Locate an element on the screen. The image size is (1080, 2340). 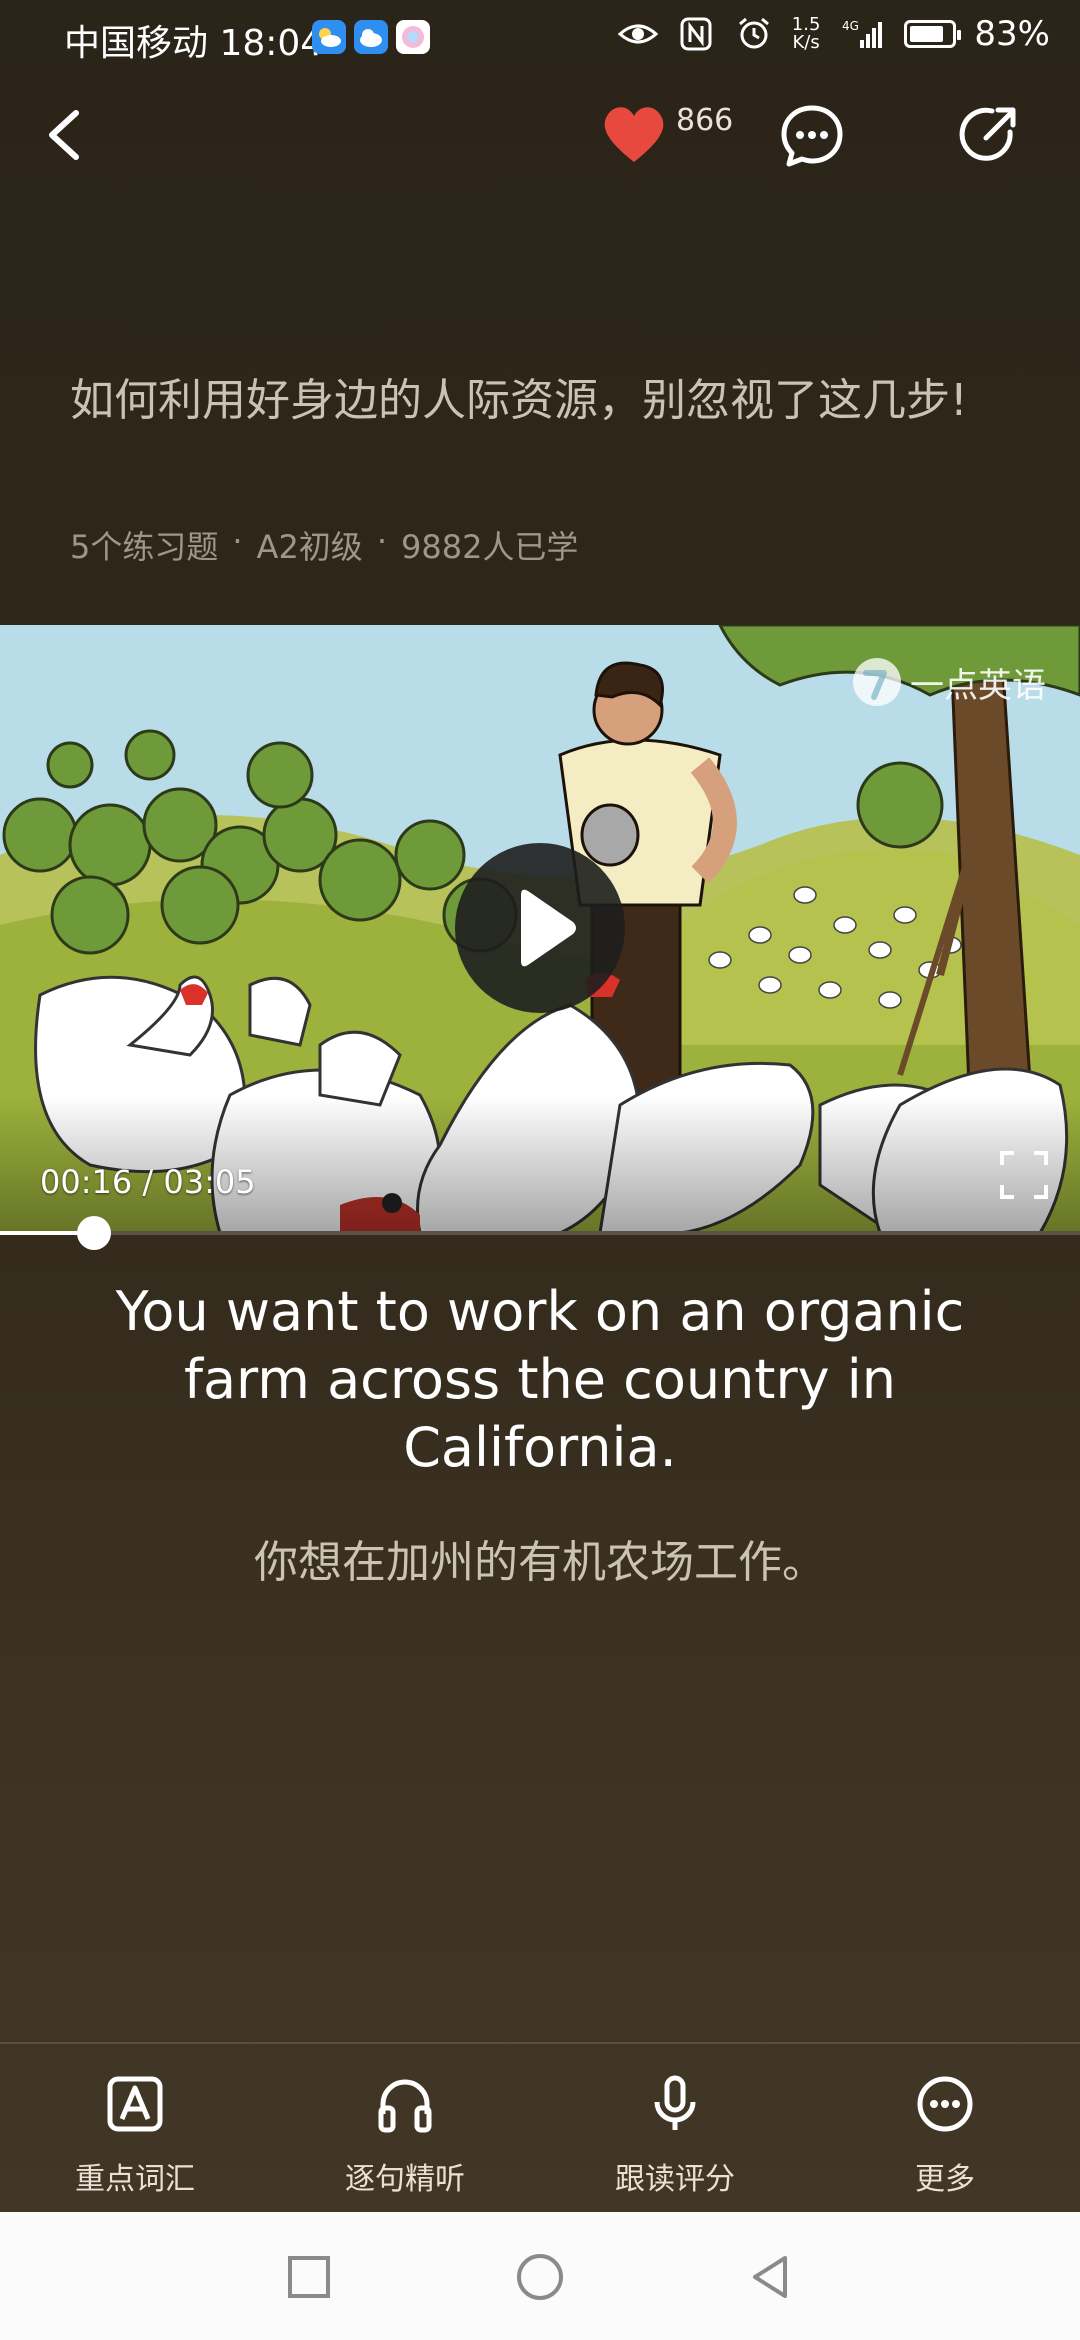
like-button is located at coordinates (634, 134).